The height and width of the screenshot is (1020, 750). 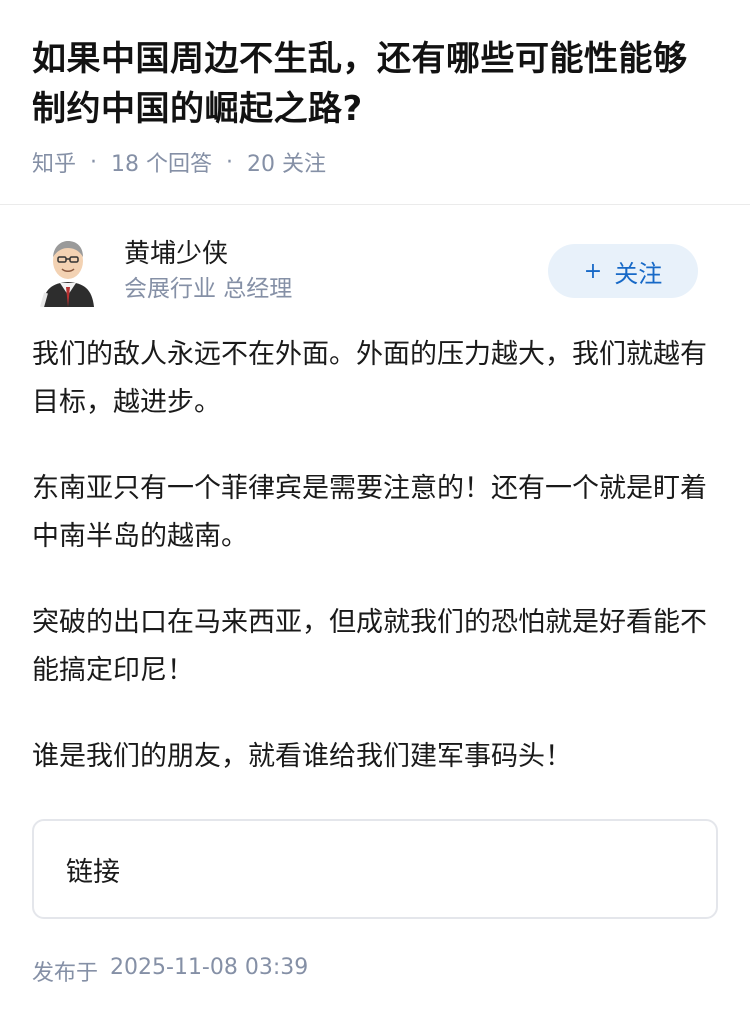 I want to click on answer-count: 18 个回答, so click(x=161, y=162).